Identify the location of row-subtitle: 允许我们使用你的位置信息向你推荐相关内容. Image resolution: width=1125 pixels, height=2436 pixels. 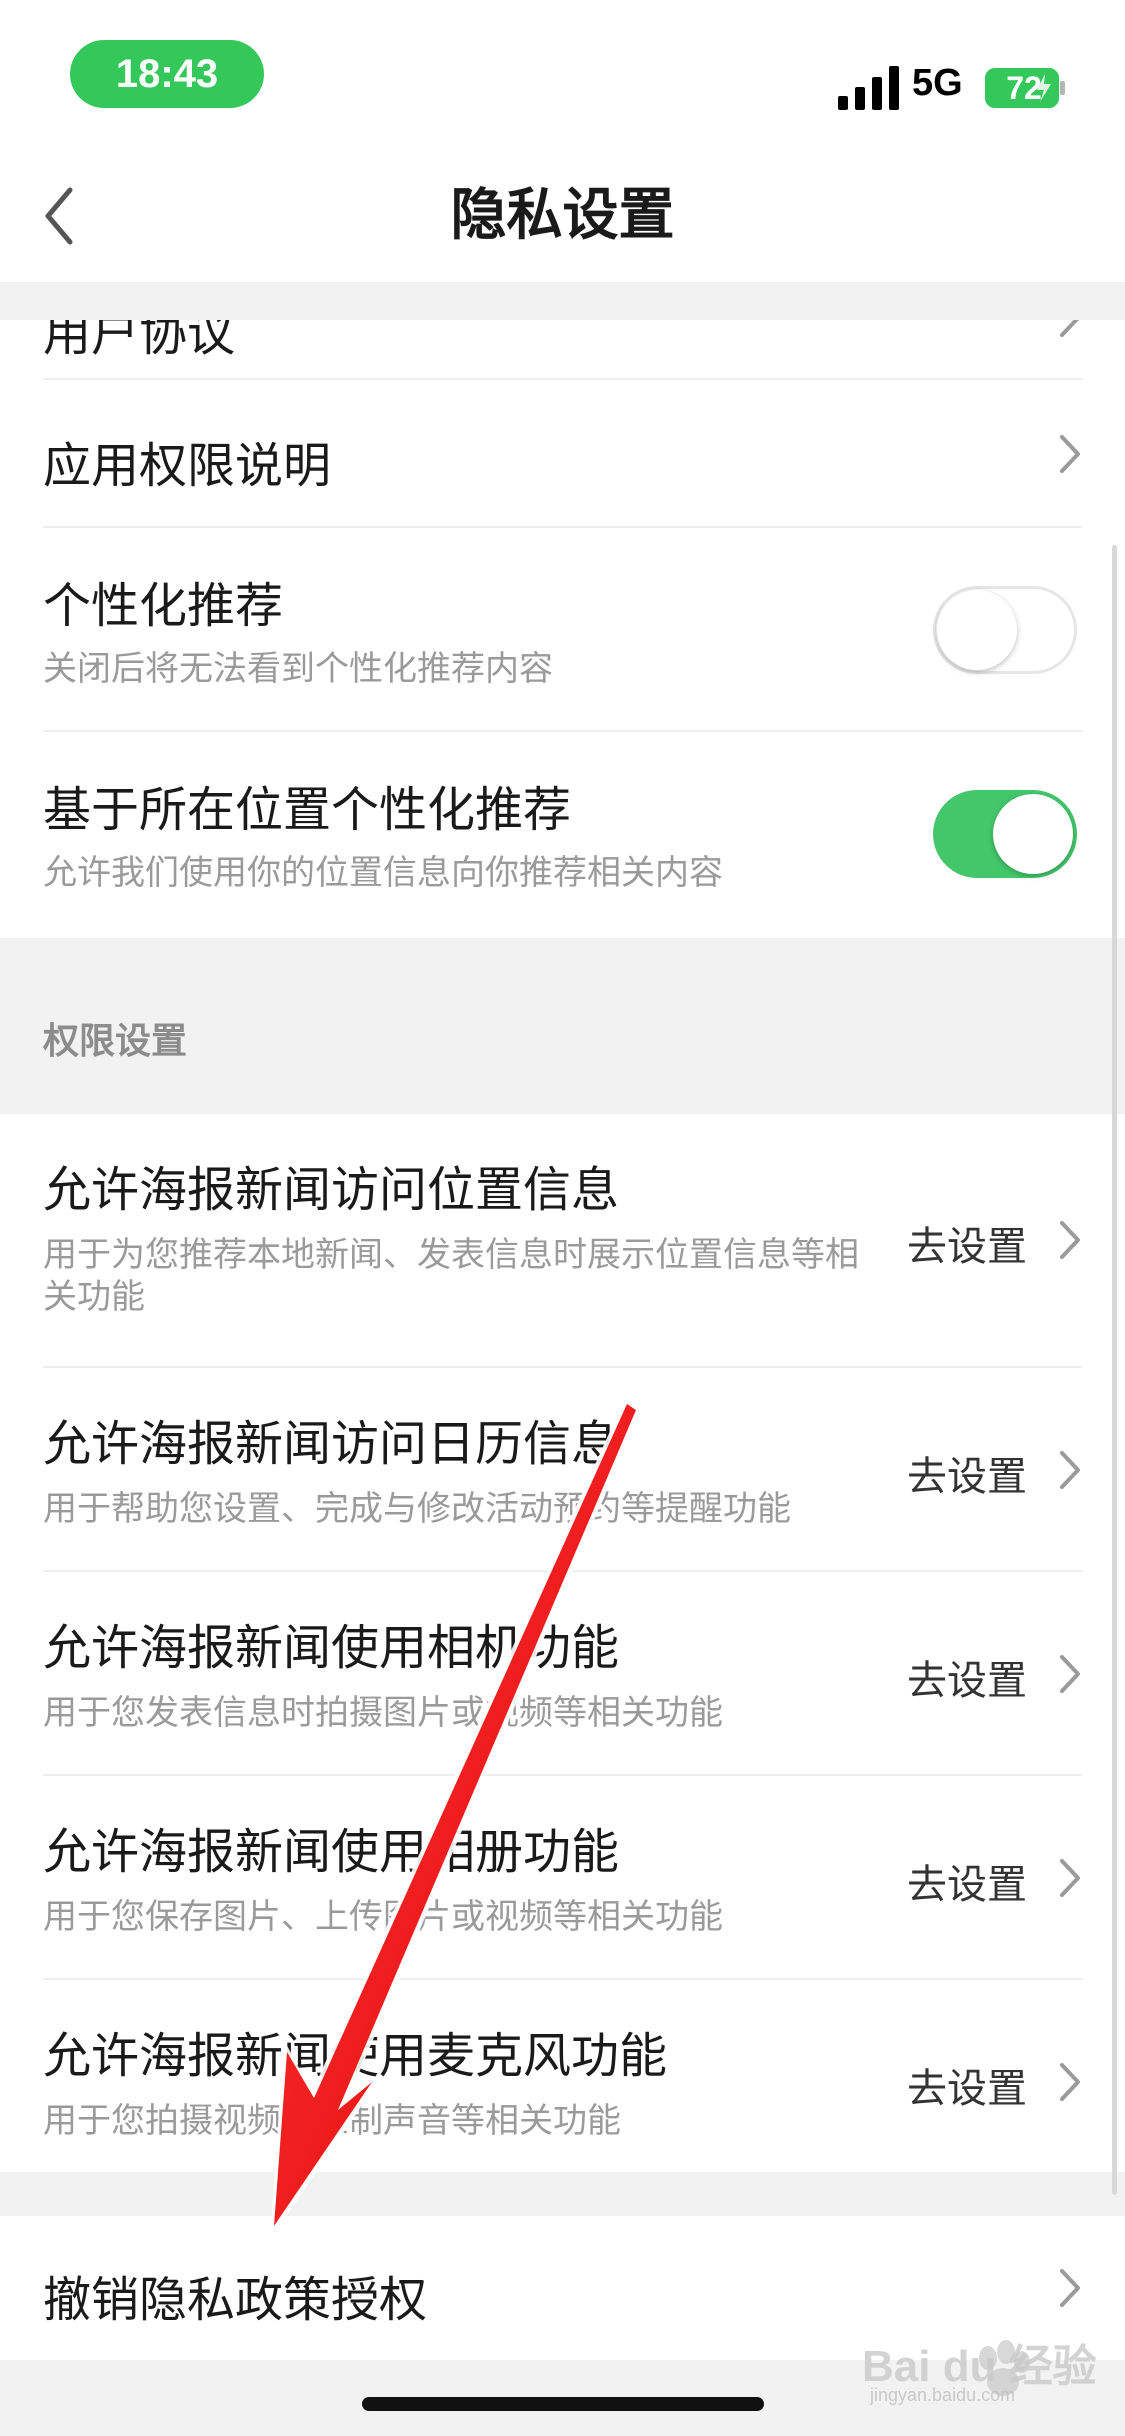
(383, 873).